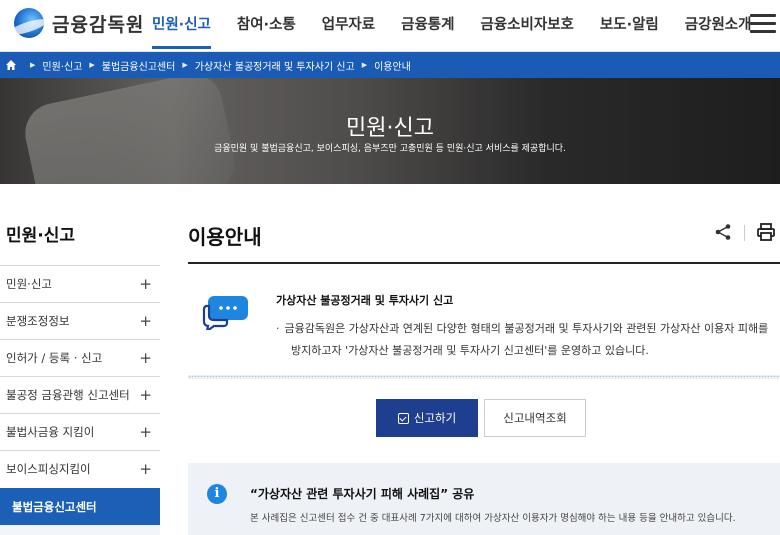 Image resolution: width=780 pixels, height=535 pixels. I want to click on sidebar-item-voice-phishing: 보이스피싱지킴이 +, so click(80, 468).